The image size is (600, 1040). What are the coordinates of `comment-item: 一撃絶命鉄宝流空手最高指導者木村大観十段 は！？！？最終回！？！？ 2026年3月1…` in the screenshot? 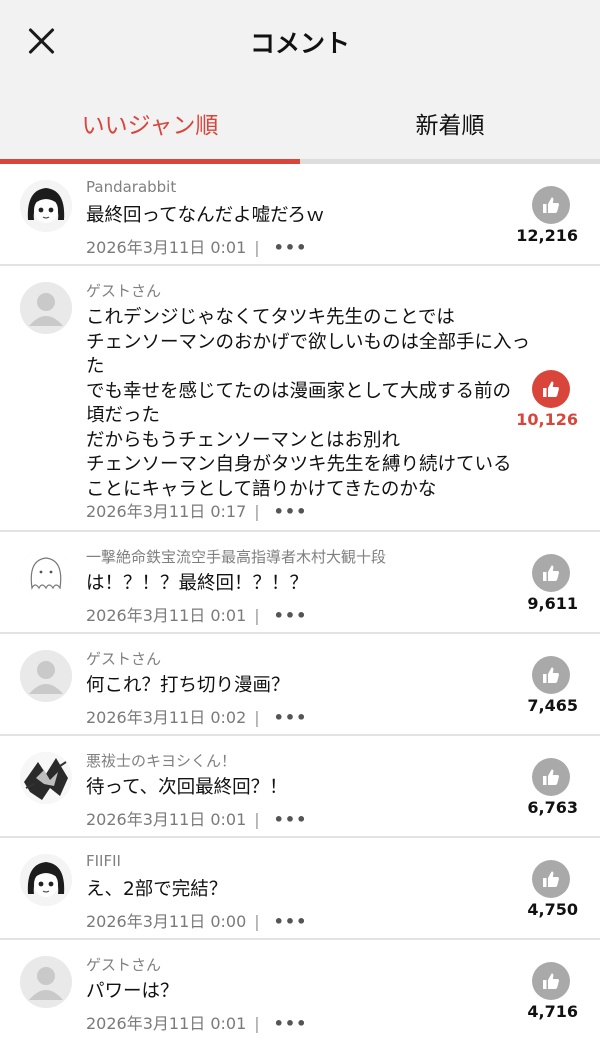 It's located at (300, 583).